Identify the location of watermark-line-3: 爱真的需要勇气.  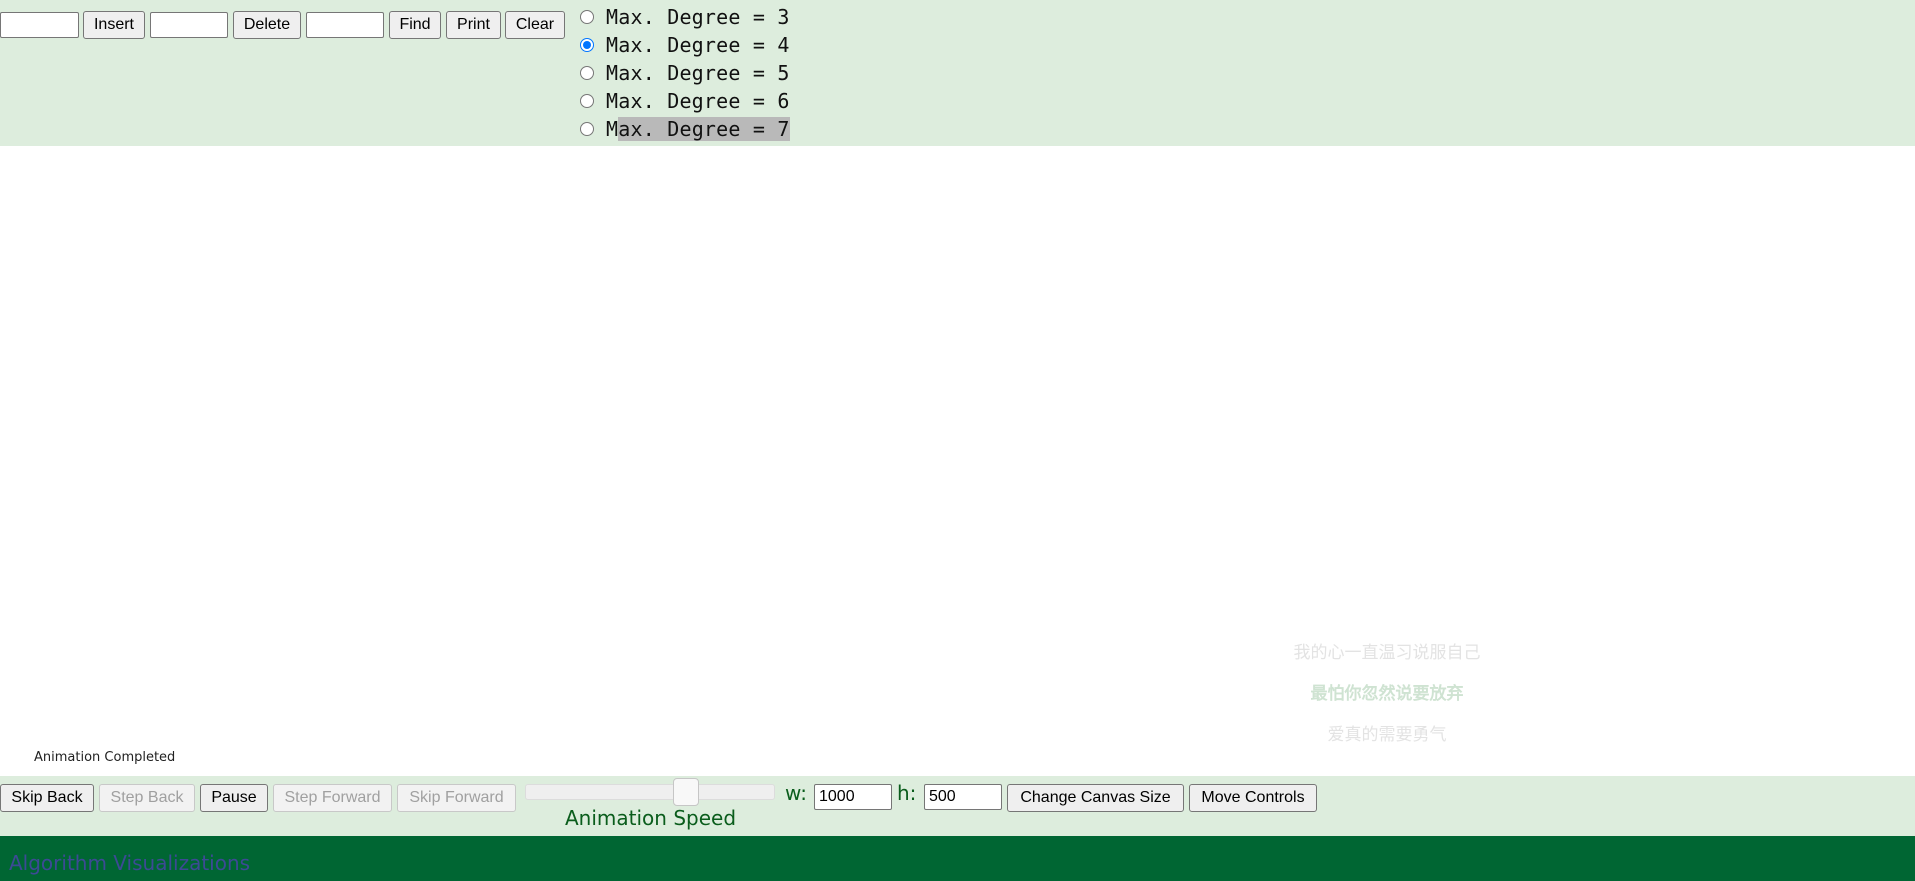
(1387, 735).